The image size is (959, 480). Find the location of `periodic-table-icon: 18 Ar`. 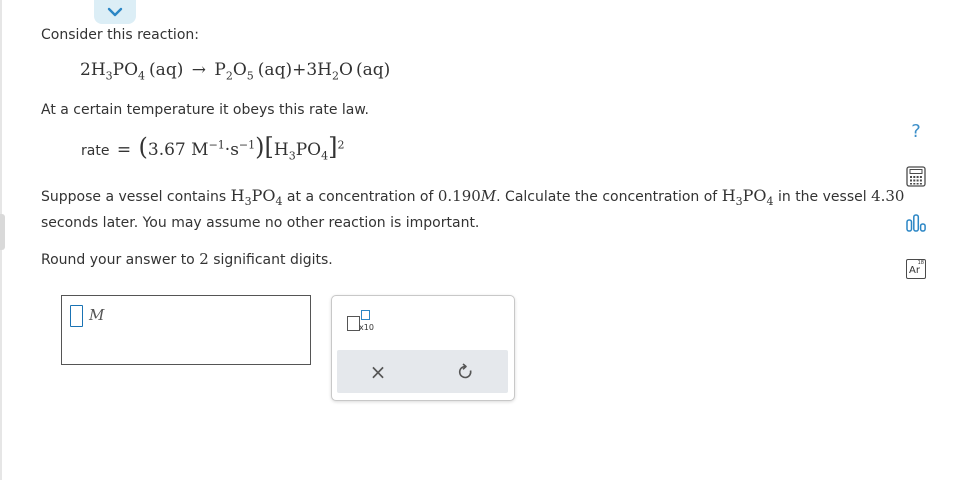

periodic-table-icon: 18 Ar is located at coordinates (916, 269).